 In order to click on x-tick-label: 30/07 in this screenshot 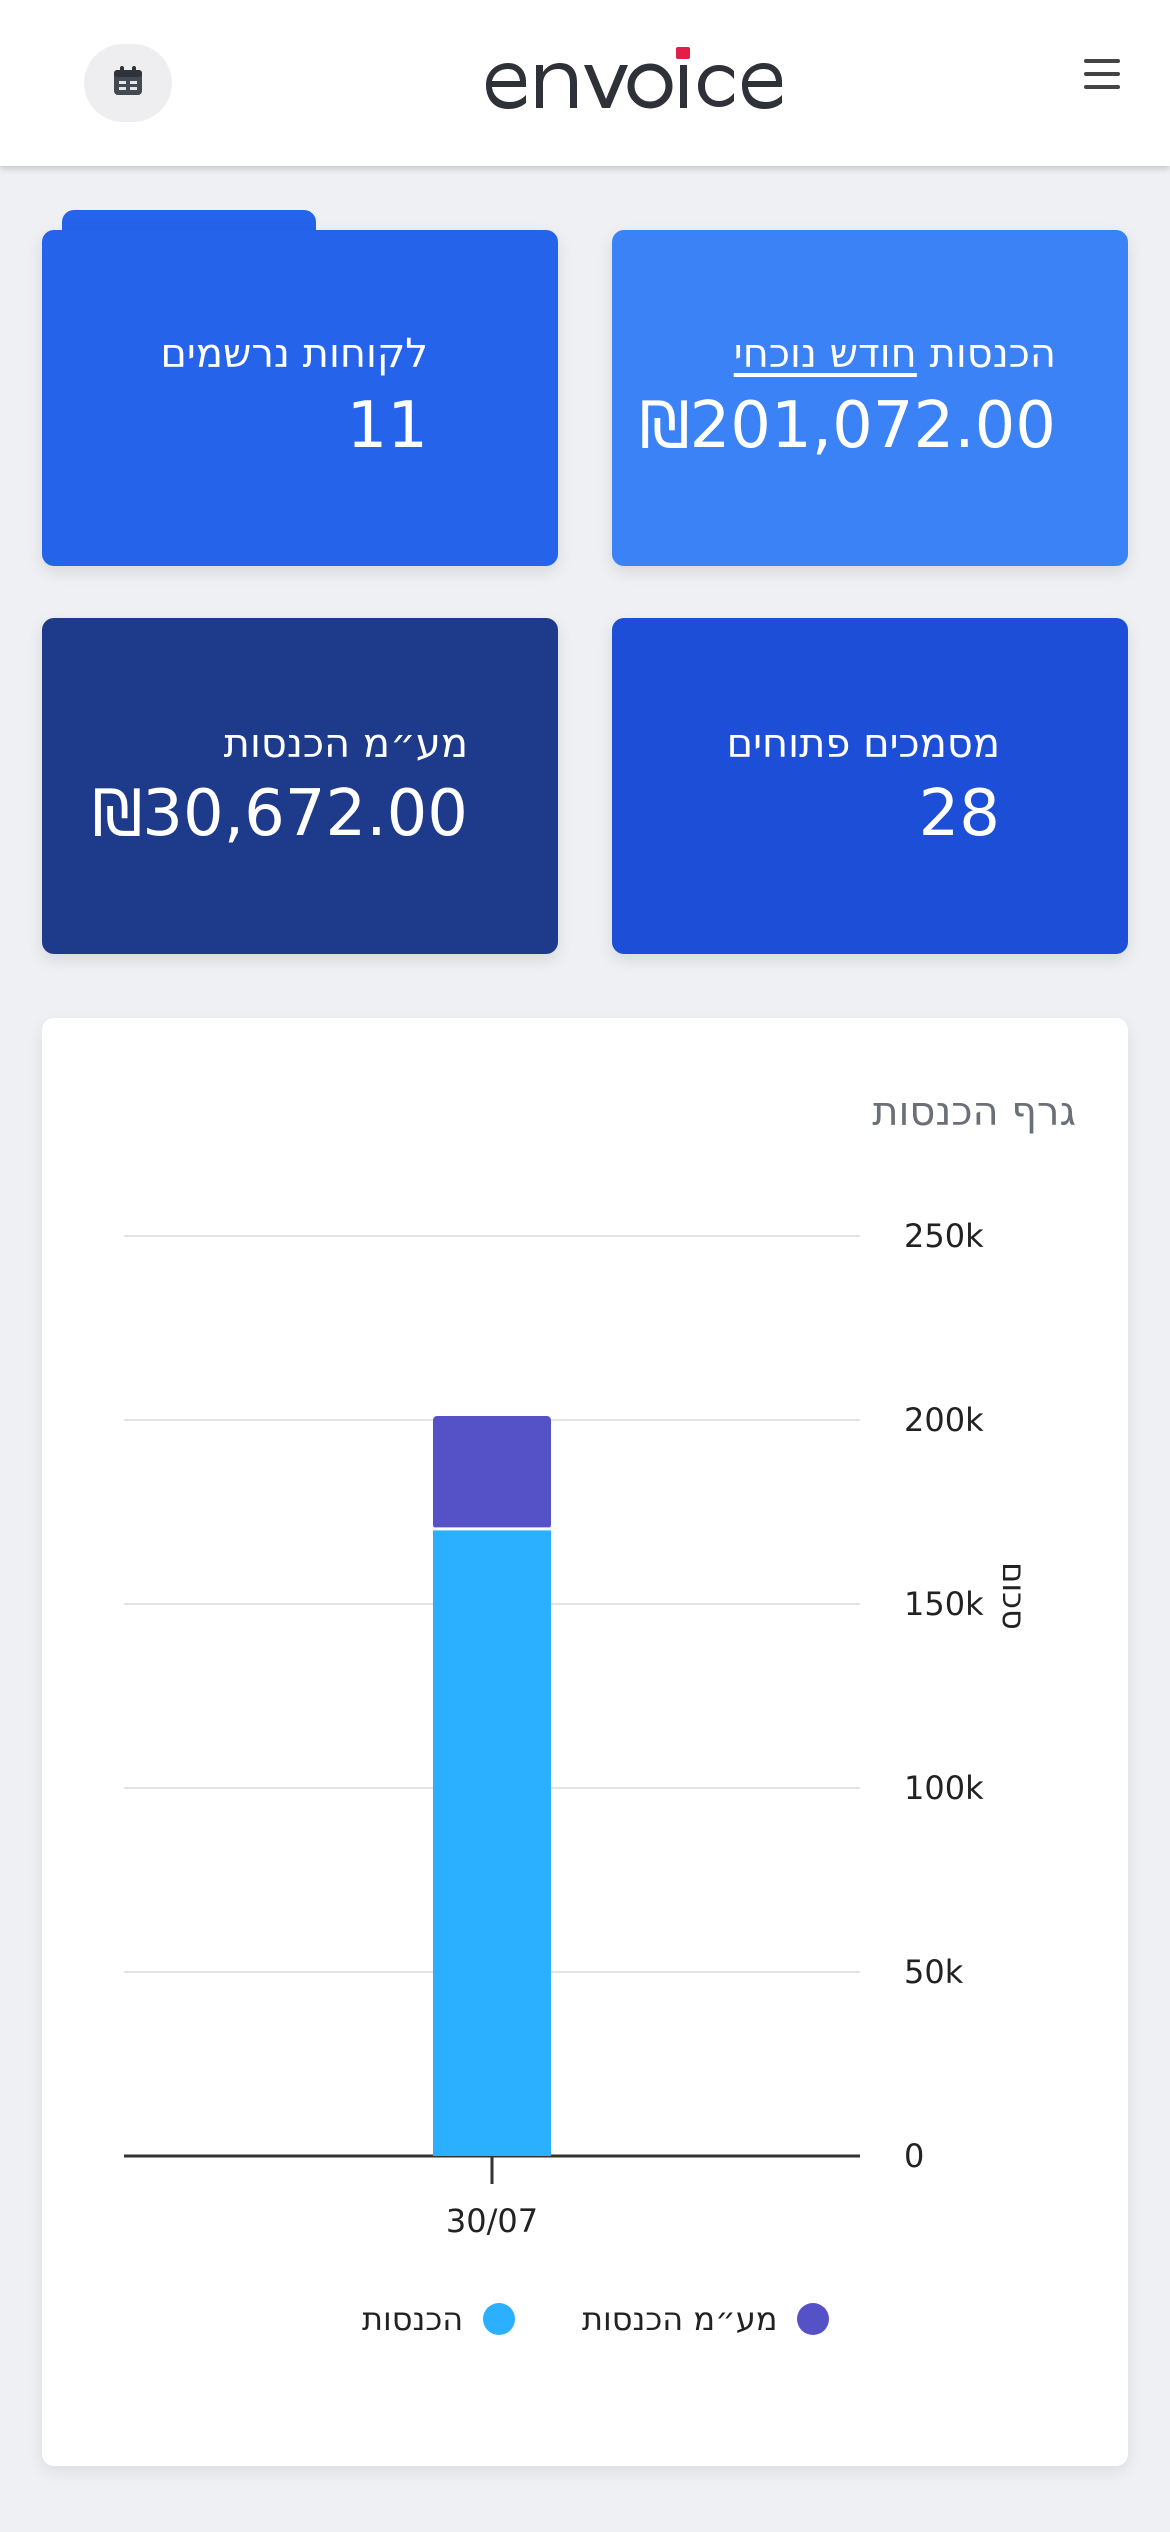, I will do `click(492, 2221)`.